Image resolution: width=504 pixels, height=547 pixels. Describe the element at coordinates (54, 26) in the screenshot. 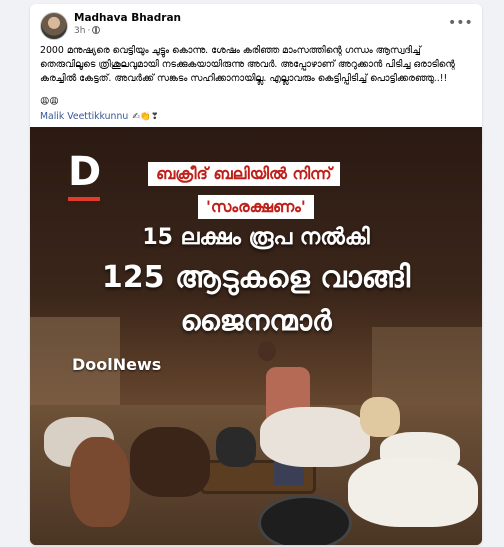

I see `avatar` at that location.